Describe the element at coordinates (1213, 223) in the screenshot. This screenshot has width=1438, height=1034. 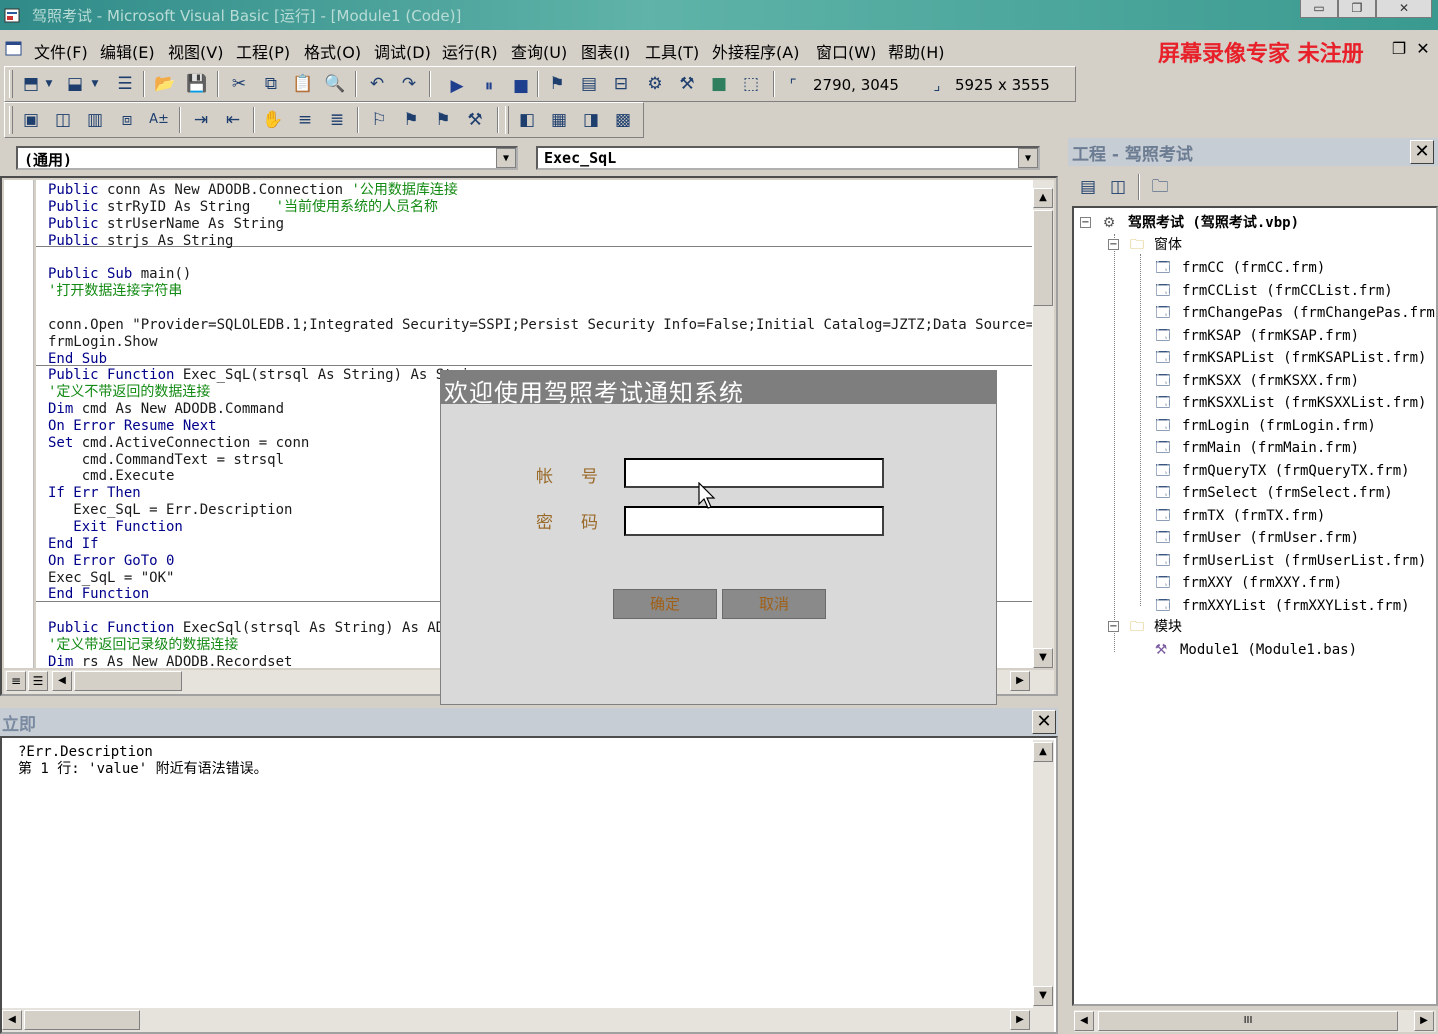
I see `tree-project-root: 驾照考试 (驾照考试.vbp)` at that location.